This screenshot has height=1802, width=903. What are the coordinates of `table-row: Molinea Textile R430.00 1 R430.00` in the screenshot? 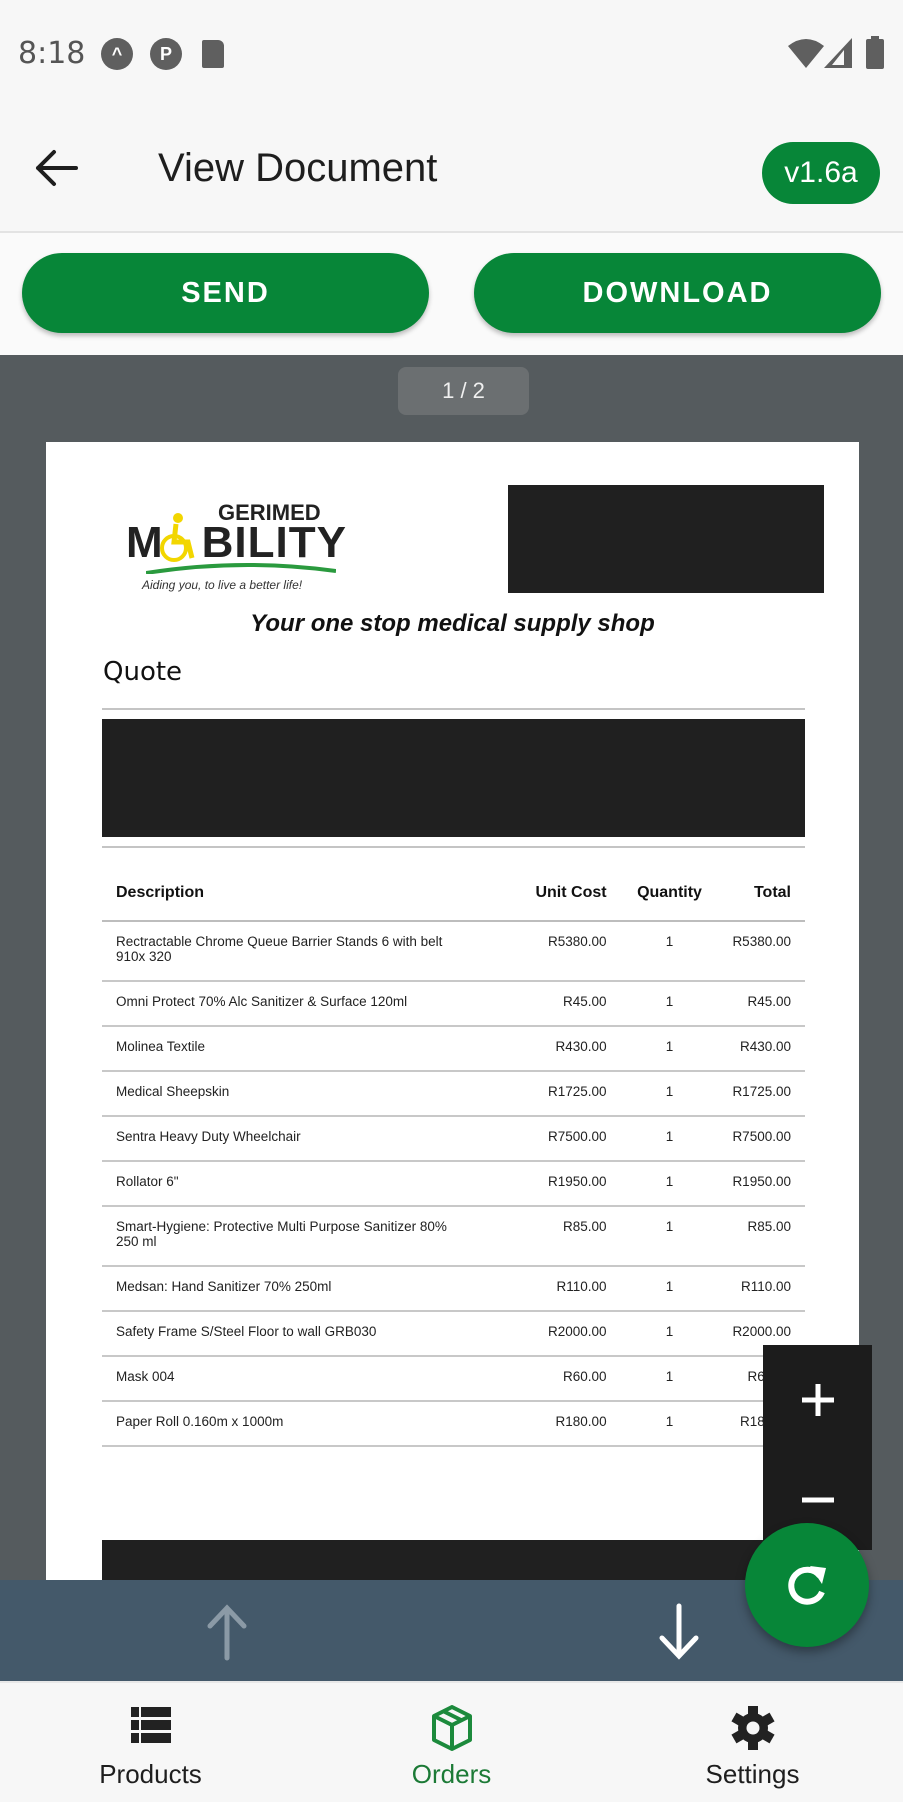 It's located at (453, 1049).